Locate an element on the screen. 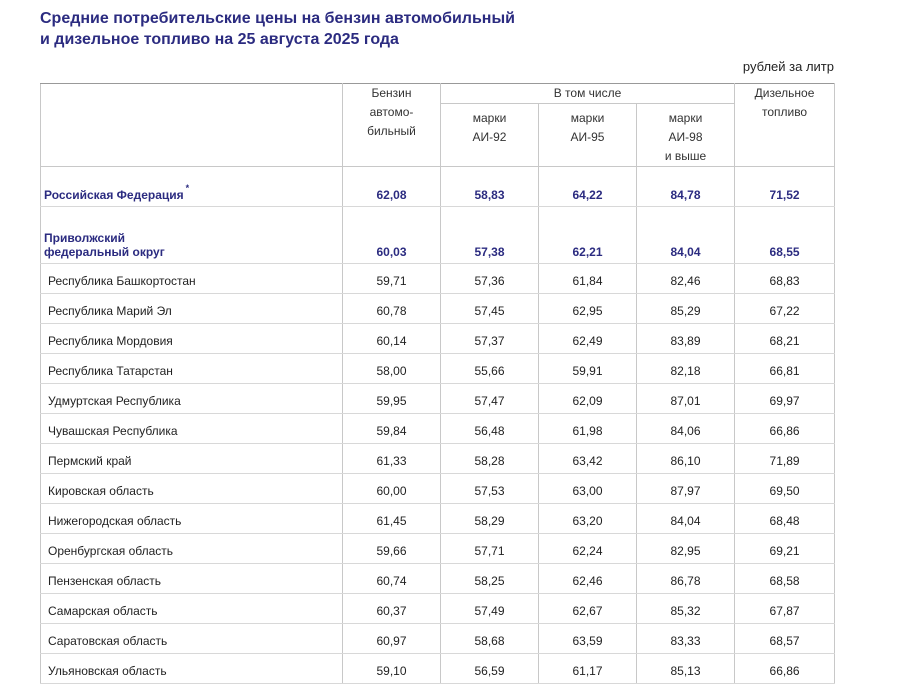 Image resolution: width=900 pixels, height=684 pixels. row-name: Пермский край is located at coordinates (191, 458).